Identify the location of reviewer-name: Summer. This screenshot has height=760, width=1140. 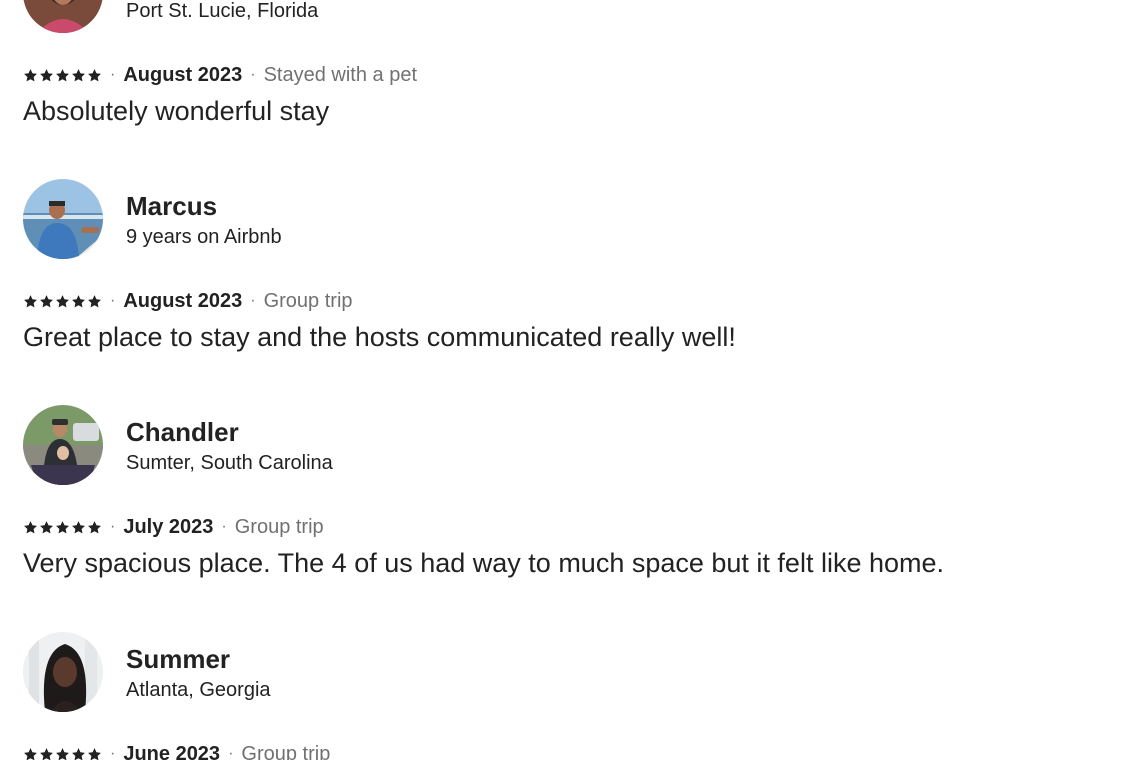
(178, 659).